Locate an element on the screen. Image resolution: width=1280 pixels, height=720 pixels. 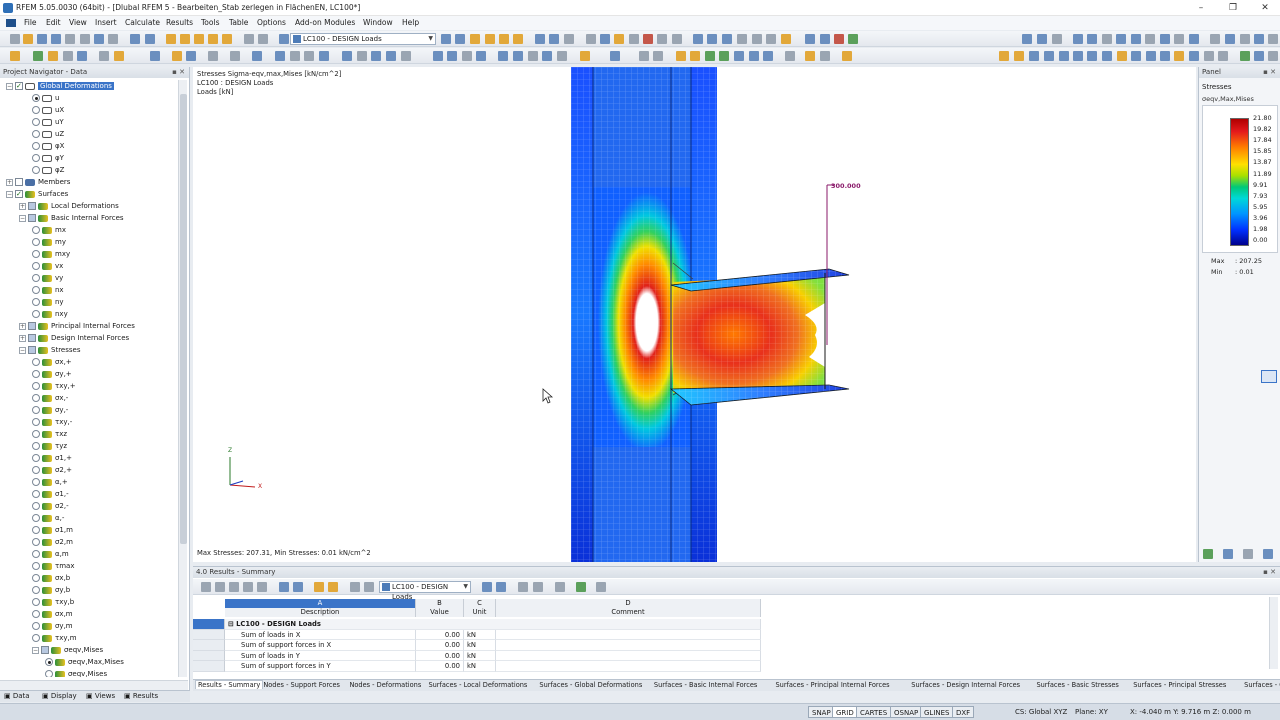
coordinate-icon is located at coordinates (1019, 56).